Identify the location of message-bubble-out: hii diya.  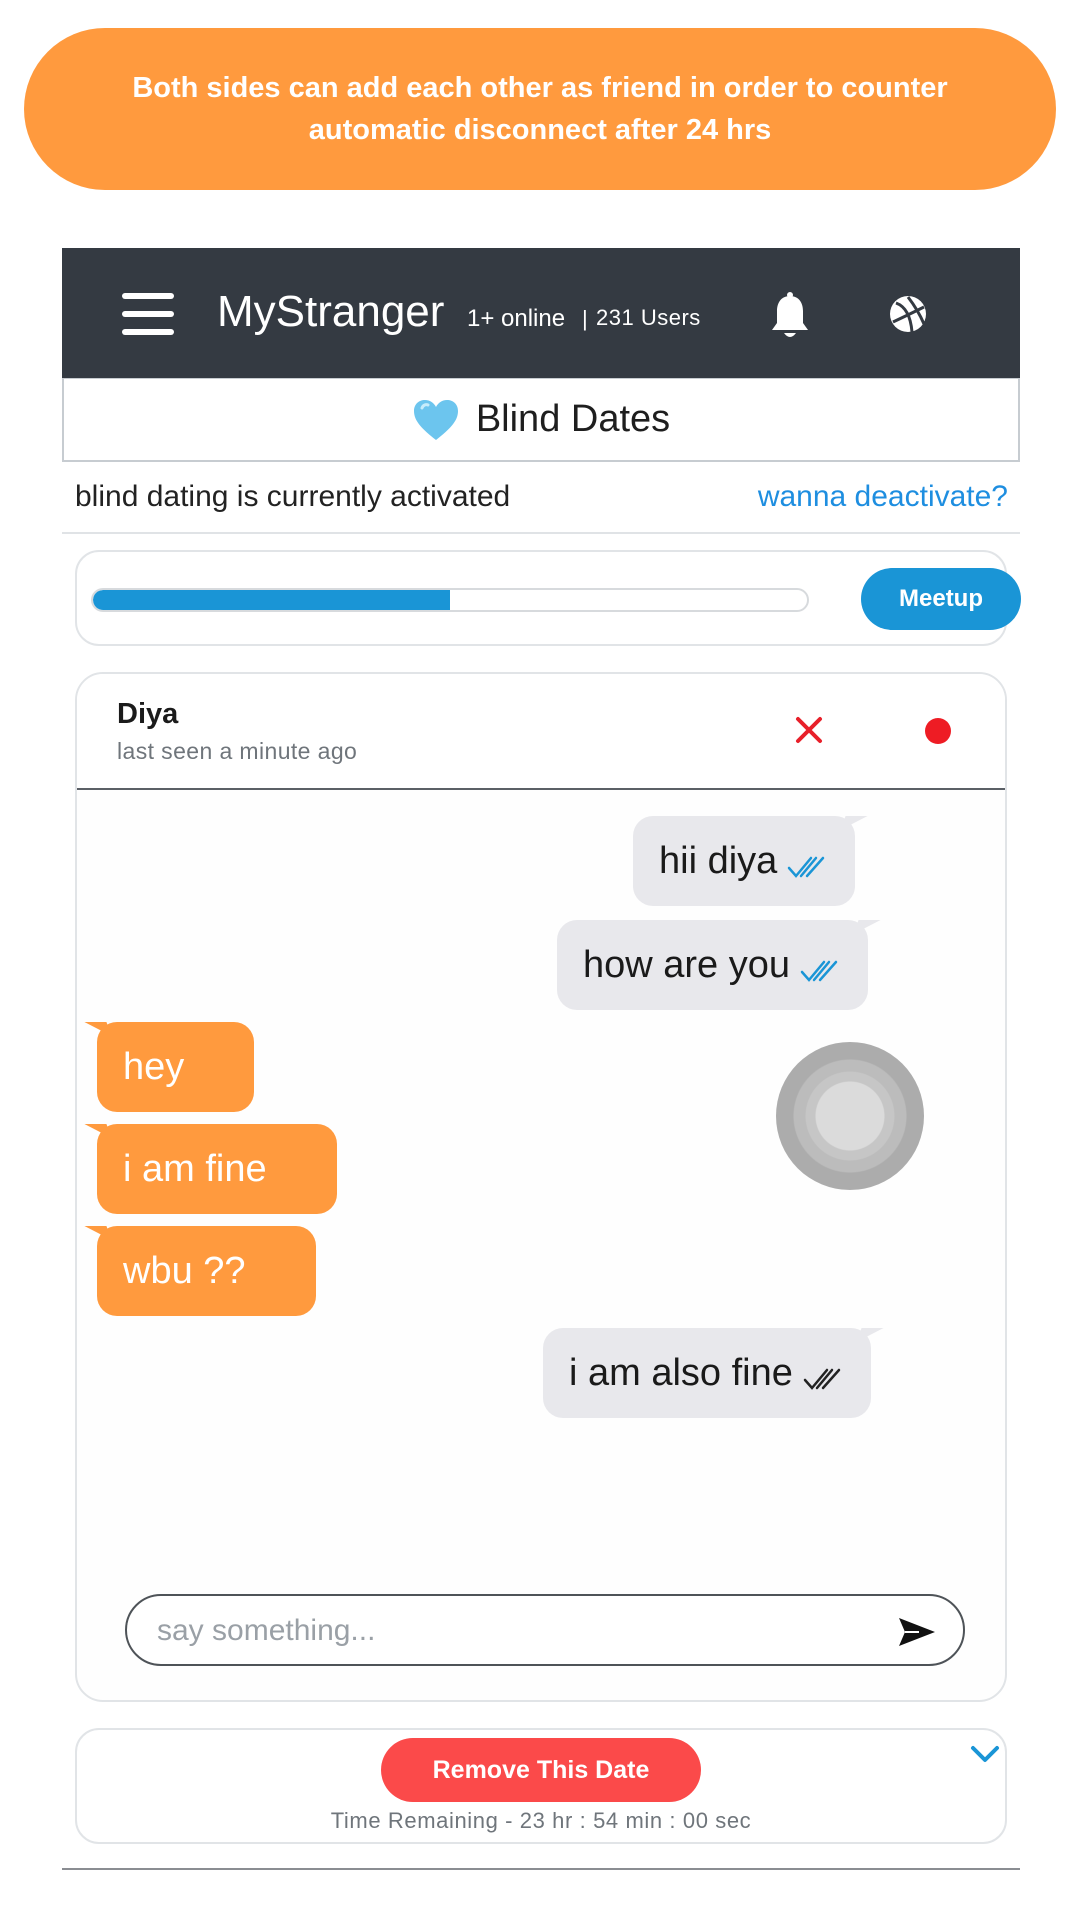
(744, 861).